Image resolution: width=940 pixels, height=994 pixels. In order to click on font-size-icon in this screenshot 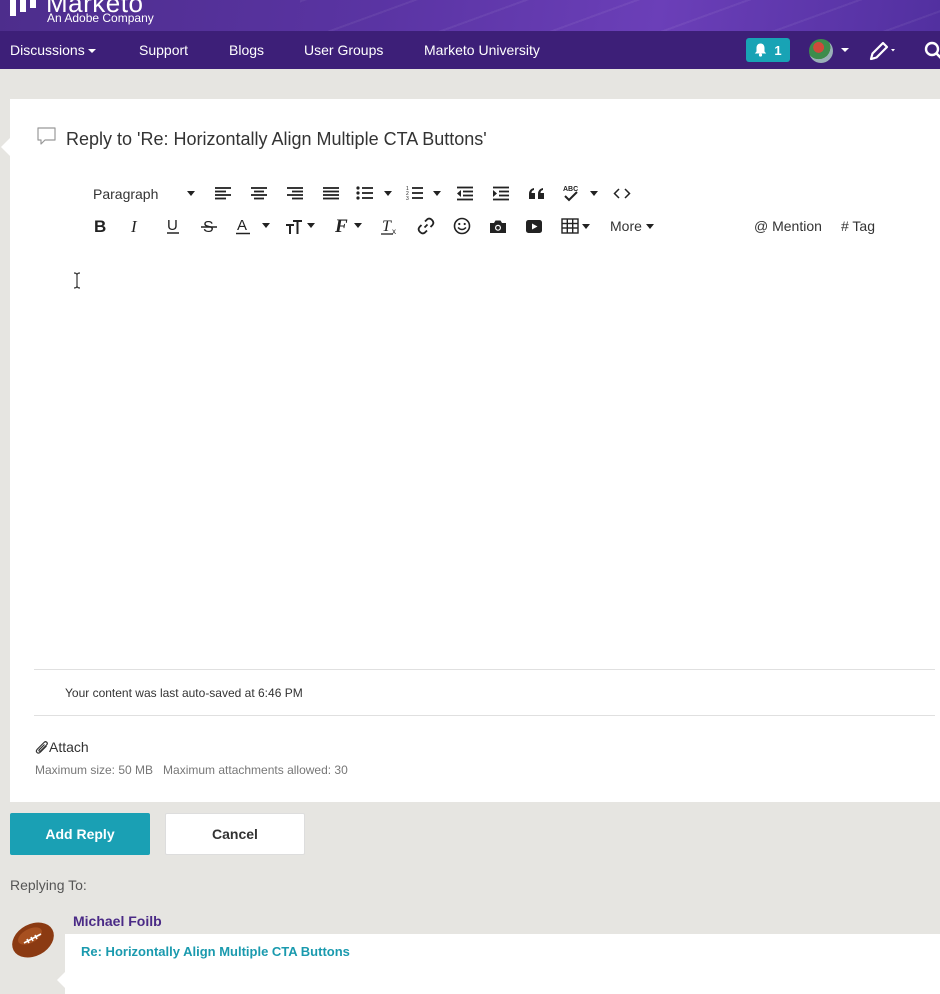, I will do `click(294, 227)`.